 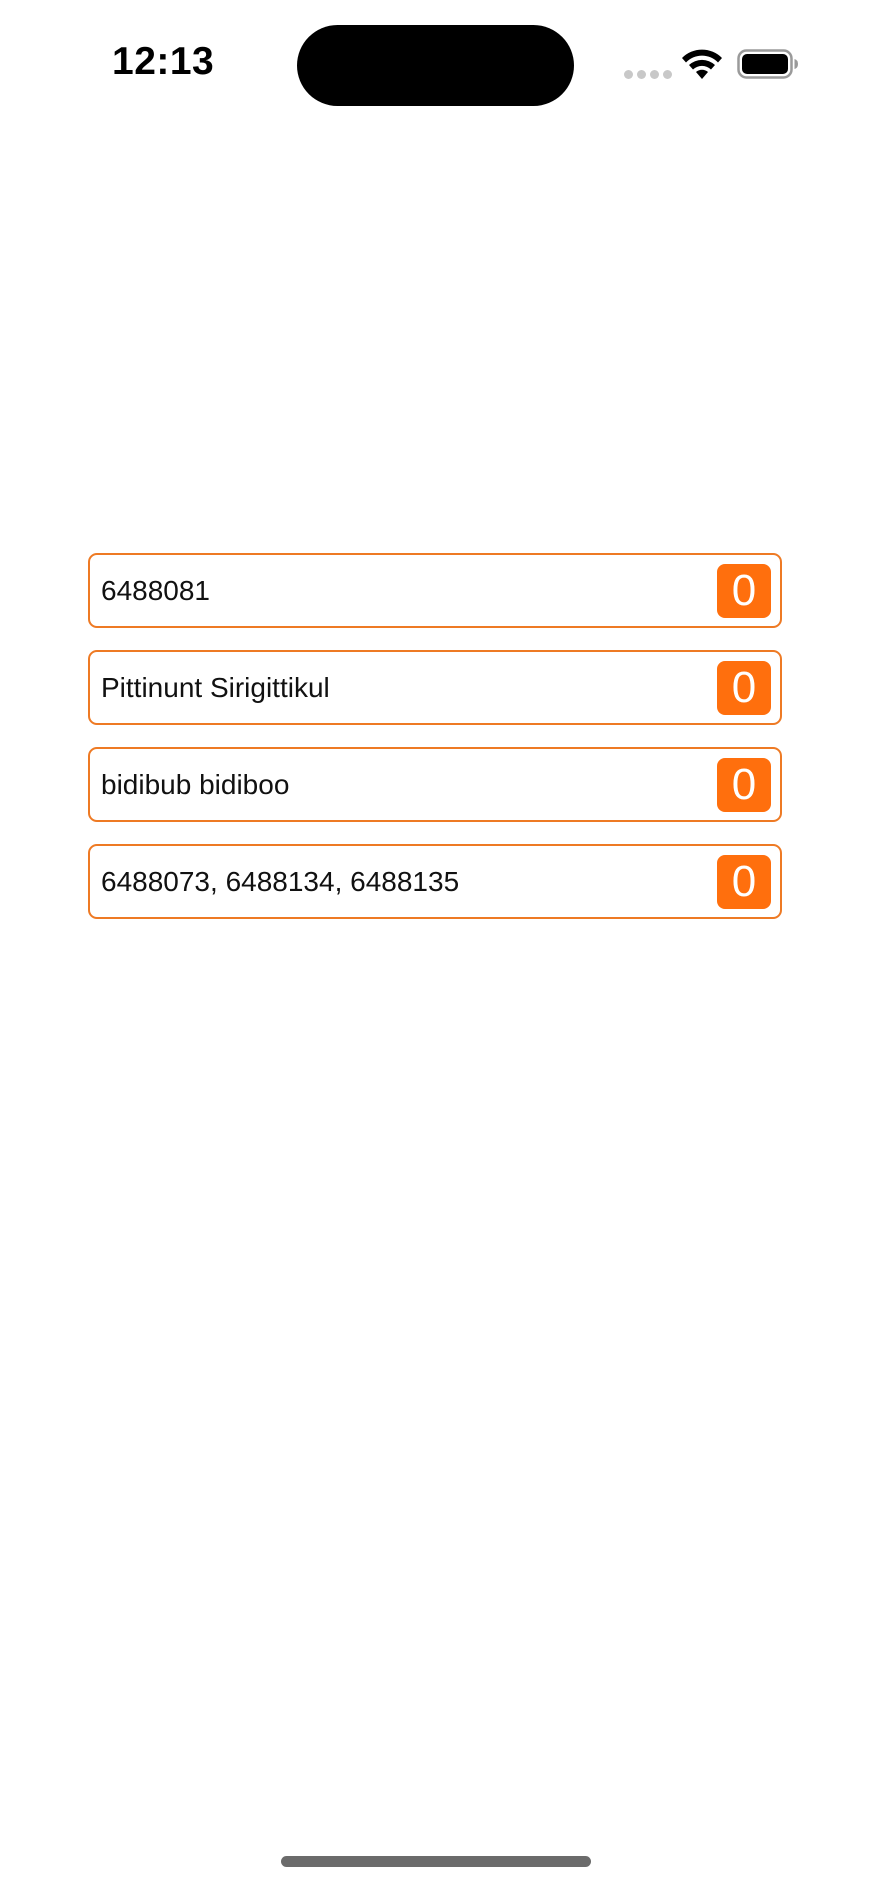 I want to click on wifi-icon, so click(x=702, y=64).